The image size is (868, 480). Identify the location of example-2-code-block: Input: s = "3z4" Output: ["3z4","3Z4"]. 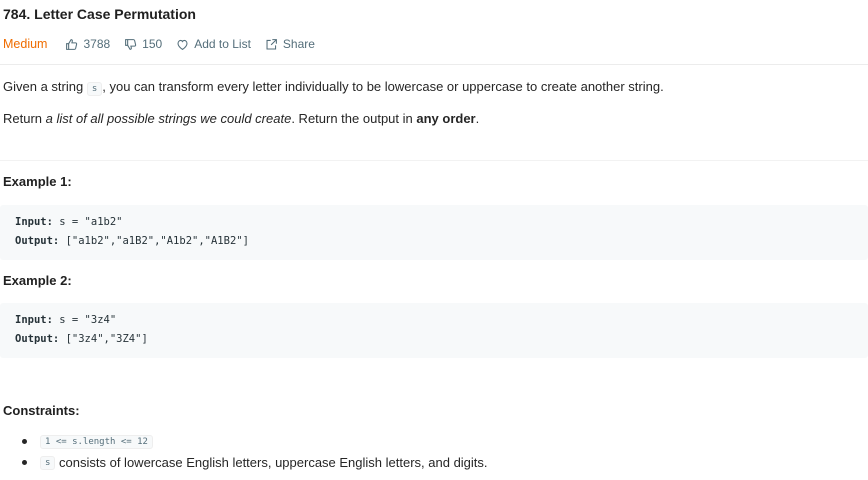
(434, 330).